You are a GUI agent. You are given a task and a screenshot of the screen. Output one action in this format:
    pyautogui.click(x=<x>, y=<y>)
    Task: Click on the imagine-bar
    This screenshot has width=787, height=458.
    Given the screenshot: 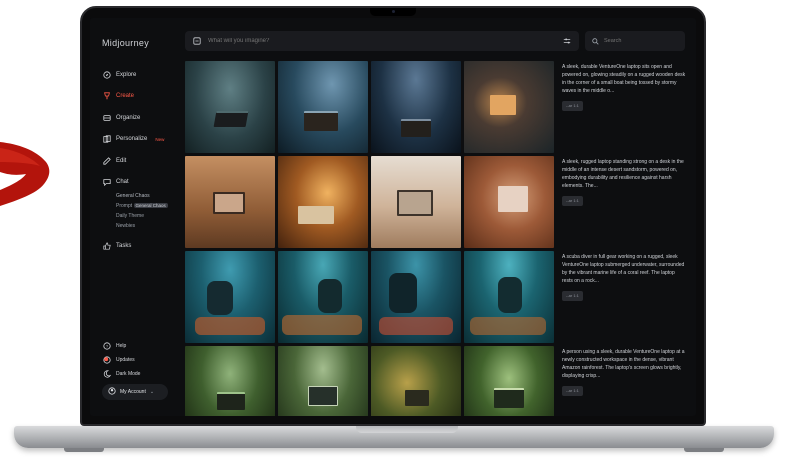 What is the action you would take?
    pyautogui.click(x=382, y=41)
    